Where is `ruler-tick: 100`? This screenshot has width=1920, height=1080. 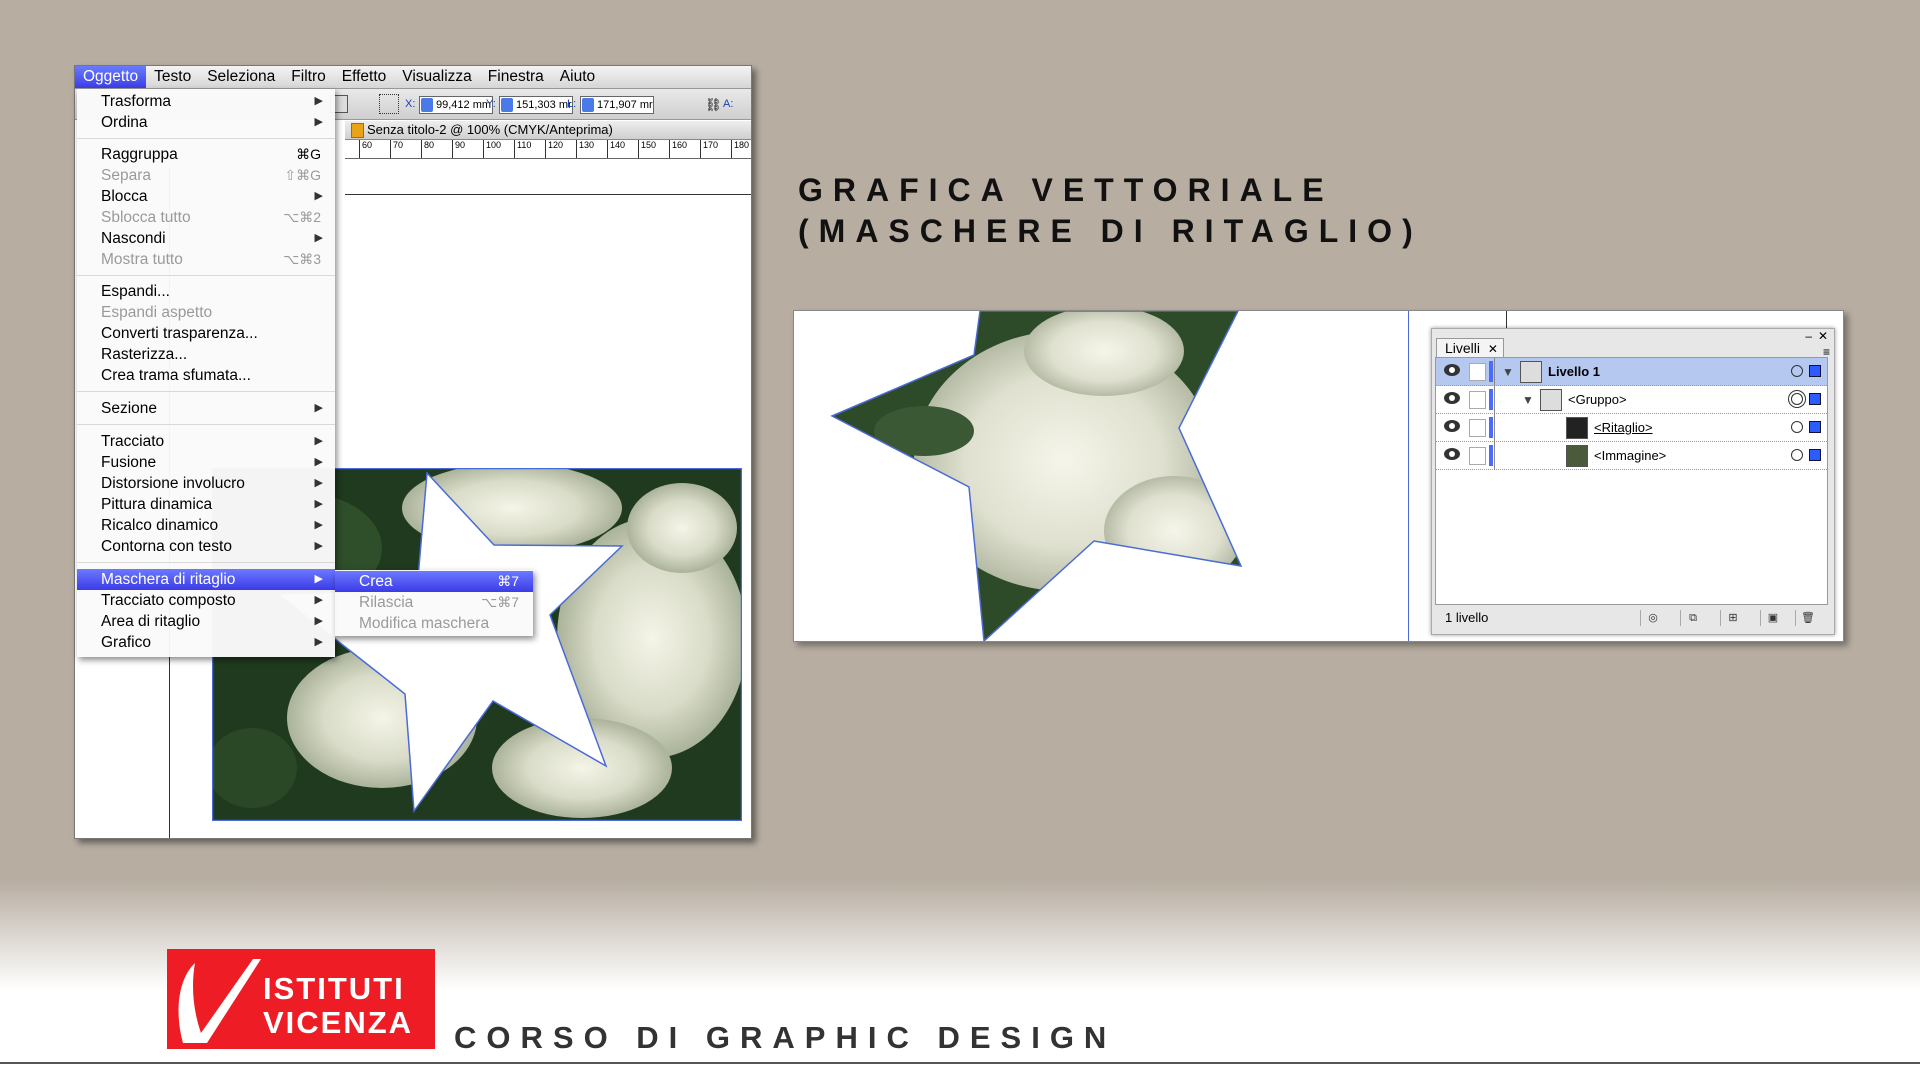
ruler-tick: 100 is located at coordinates (492, 149).